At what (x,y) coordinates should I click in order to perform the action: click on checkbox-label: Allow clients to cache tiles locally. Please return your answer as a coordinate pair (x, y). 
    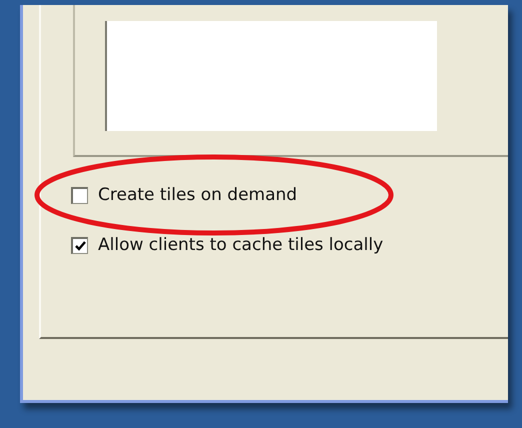
    Looking at the image, I should click on (241, 245).